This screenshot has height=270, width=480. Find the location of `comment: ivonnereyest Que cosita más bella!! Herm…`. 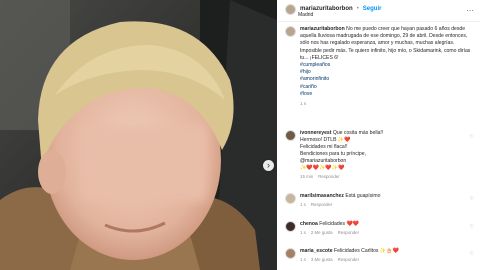

comment: ivonnereyest Que cosita más bella!! Herm… is located at coordinates (379, 155).